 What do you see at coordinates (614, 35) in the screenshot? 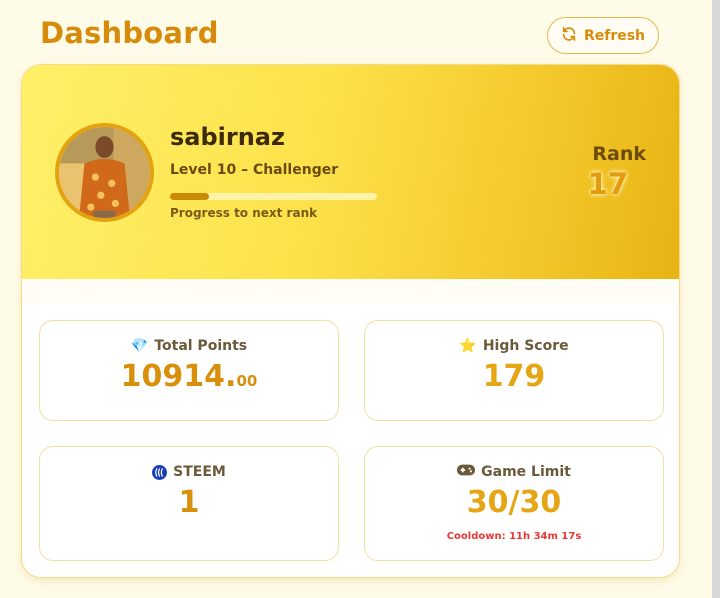
I see `refresh-button-label: Refresh` at bounding box center [614, 35].